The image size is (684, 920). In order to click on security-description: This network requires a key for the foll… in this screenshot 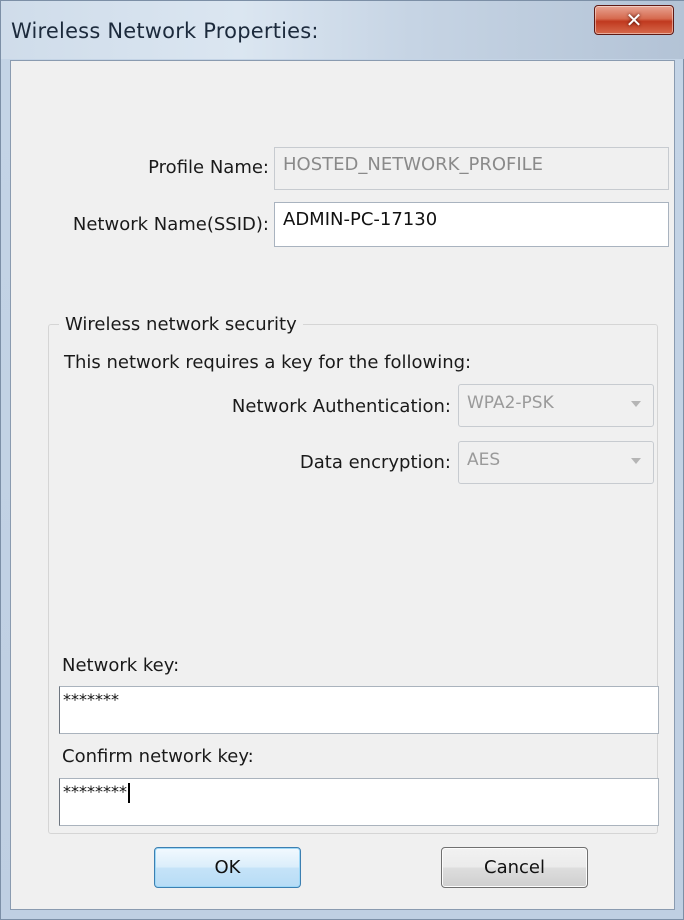, I will do `click(268, 362)`.